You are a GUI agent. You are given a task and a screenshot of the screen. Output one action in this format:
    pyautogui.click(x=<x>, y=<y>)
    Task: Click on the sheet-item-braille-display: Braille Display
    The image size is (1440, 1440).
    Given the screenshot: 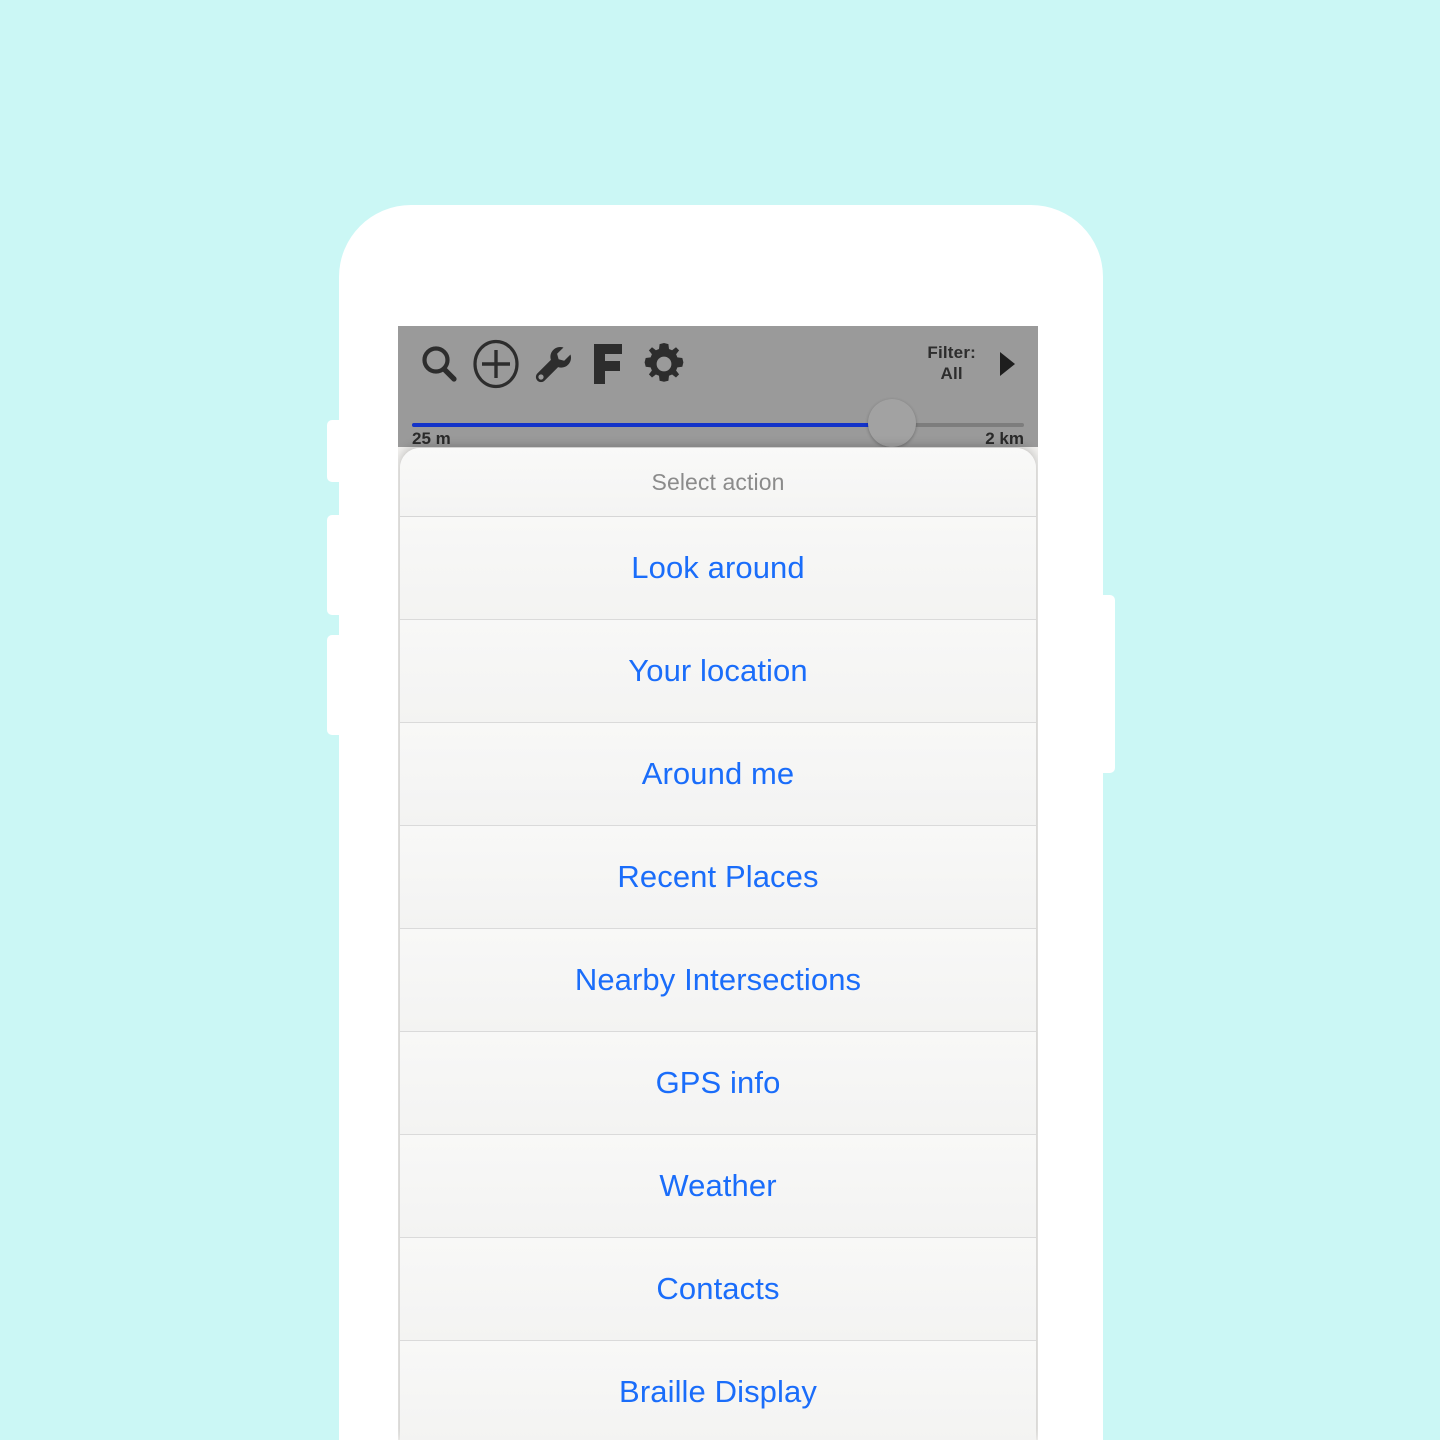 What is the action you would take?
    pyautogui.click(x=718, y=1390)
    